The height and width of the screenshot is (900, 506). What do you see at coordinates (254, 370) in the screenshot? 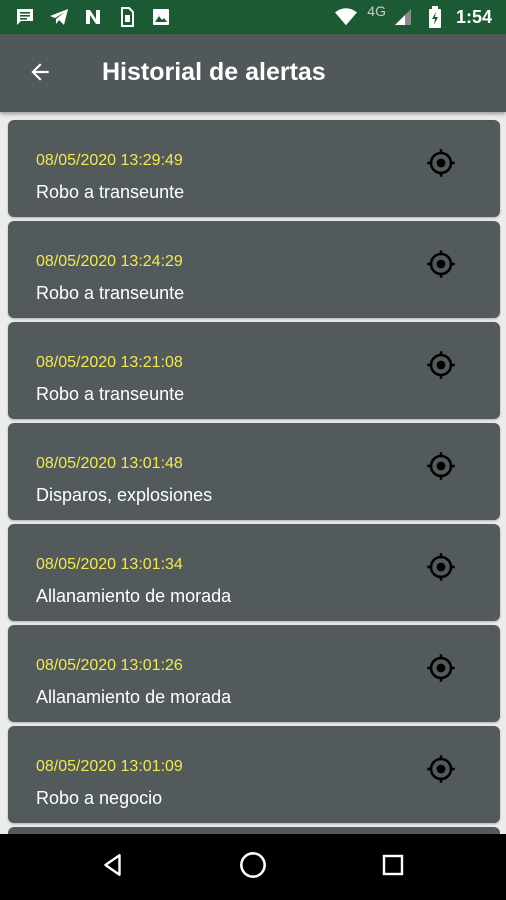
I see `alert-card: 08/05/2020 13:21:08 Robo a transeunte` at bounding box center [254, 370].